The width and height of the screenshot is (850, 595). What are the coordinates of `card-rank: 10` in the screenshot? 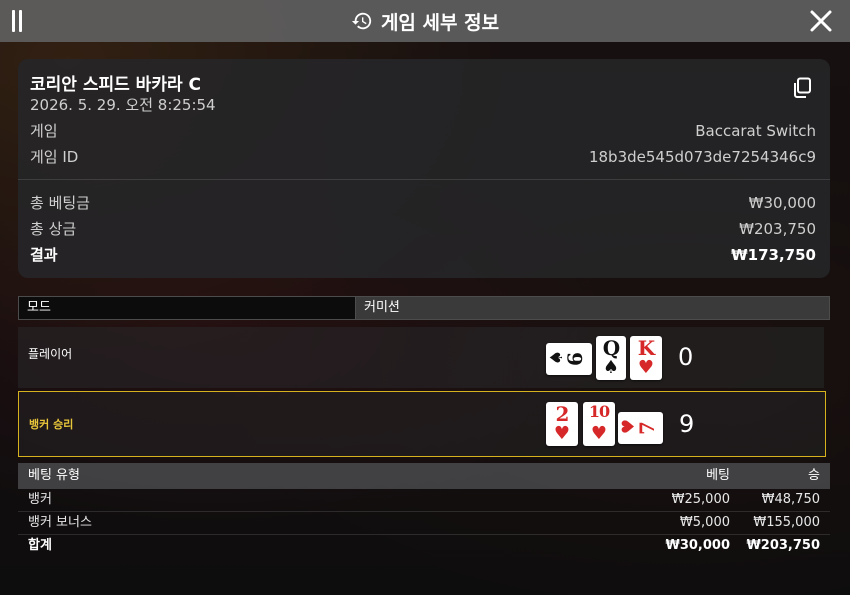 It's located at (599, 411).